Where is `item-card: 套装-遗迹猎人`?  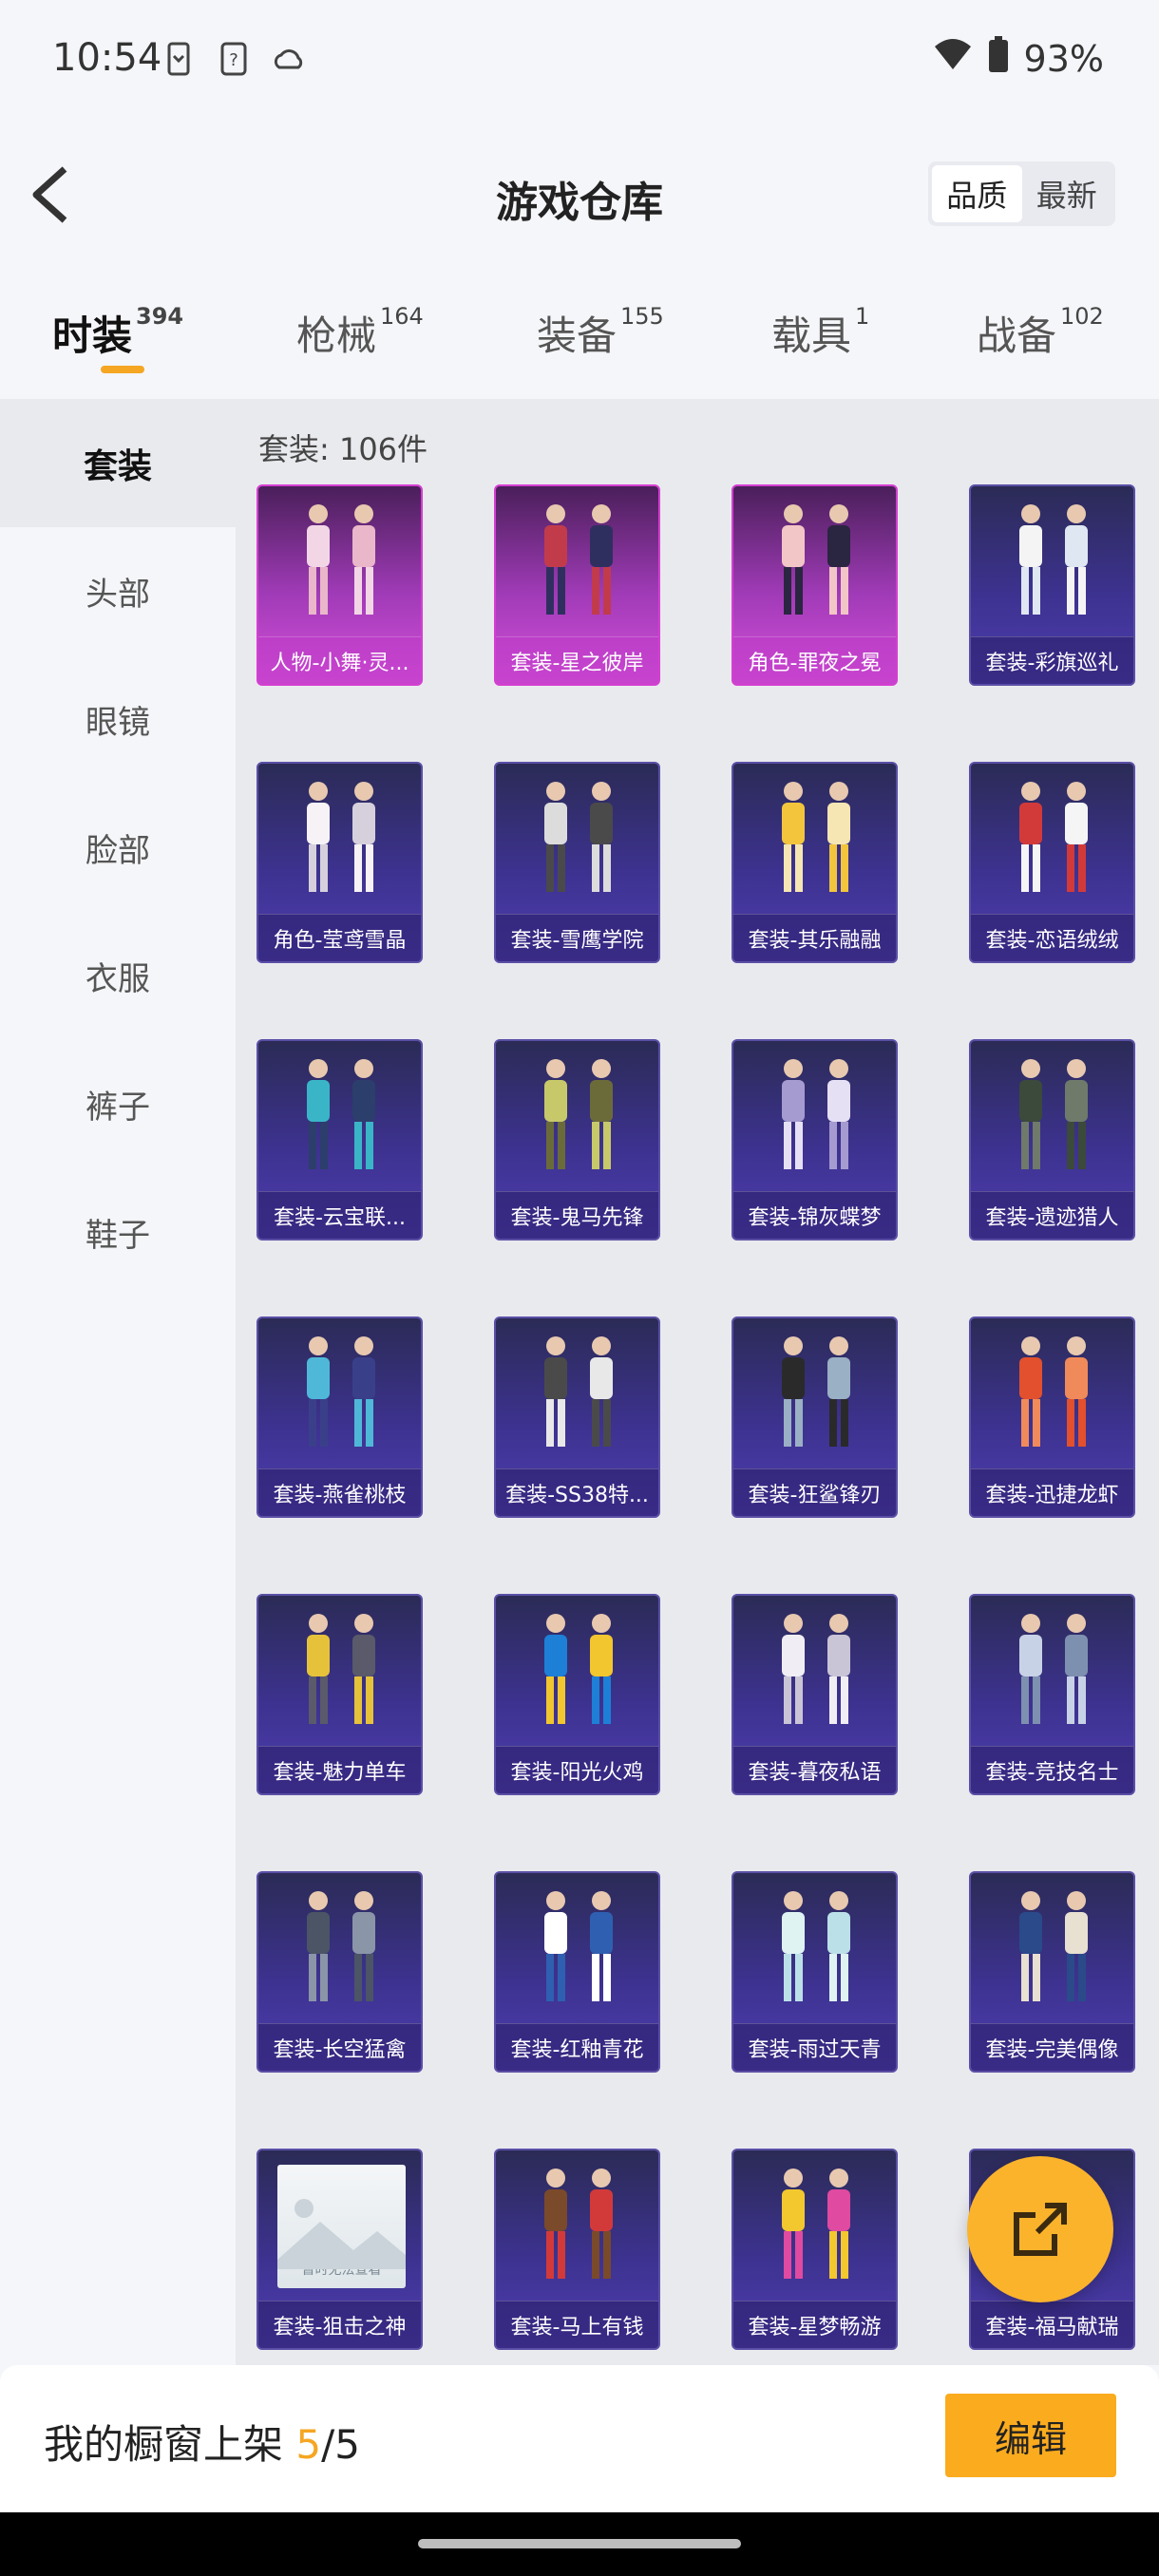
item-card: 套装-遗迹猎人 is located at coordinates (1052, 1140).